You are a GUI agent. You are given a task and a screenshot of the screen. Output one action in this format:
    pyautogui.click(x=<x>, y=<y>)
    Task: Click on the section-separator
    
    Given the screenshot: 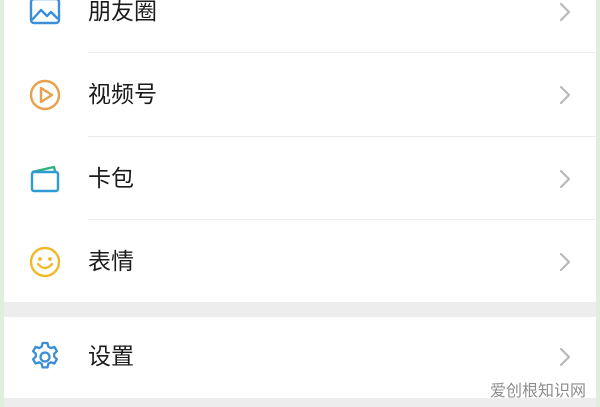 What is the action you would take?
    pyautogui.click(x=300, y=309)
    